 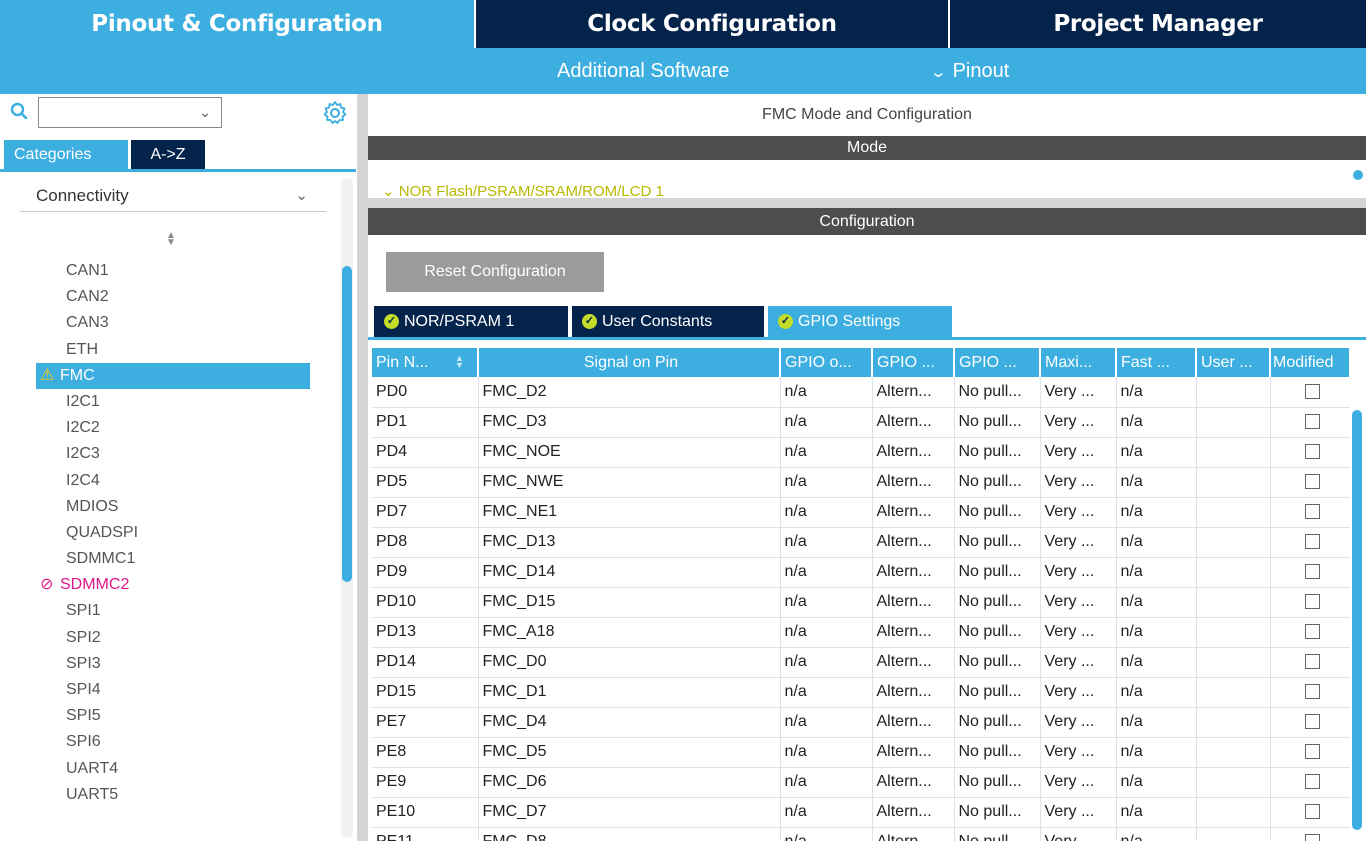 I want to click on list-item: I2C3, so click(x=173, y=454).